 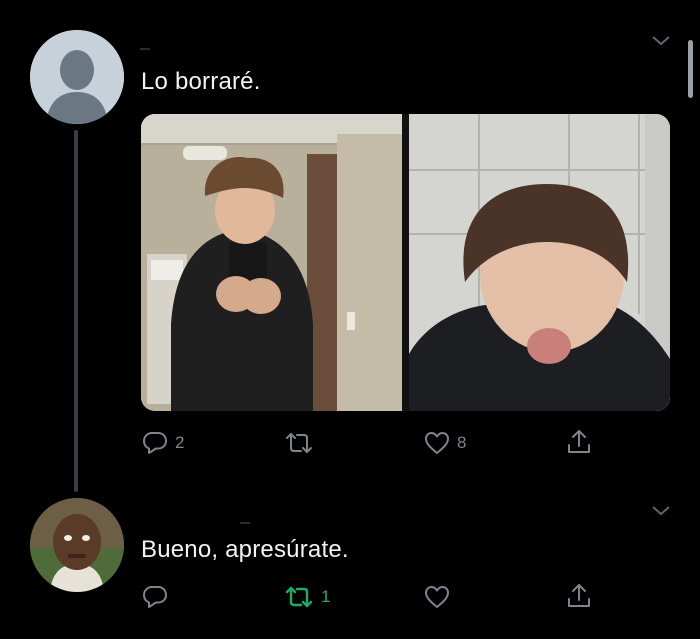 I want to click on avatar-image, so click(x=77, y=545).